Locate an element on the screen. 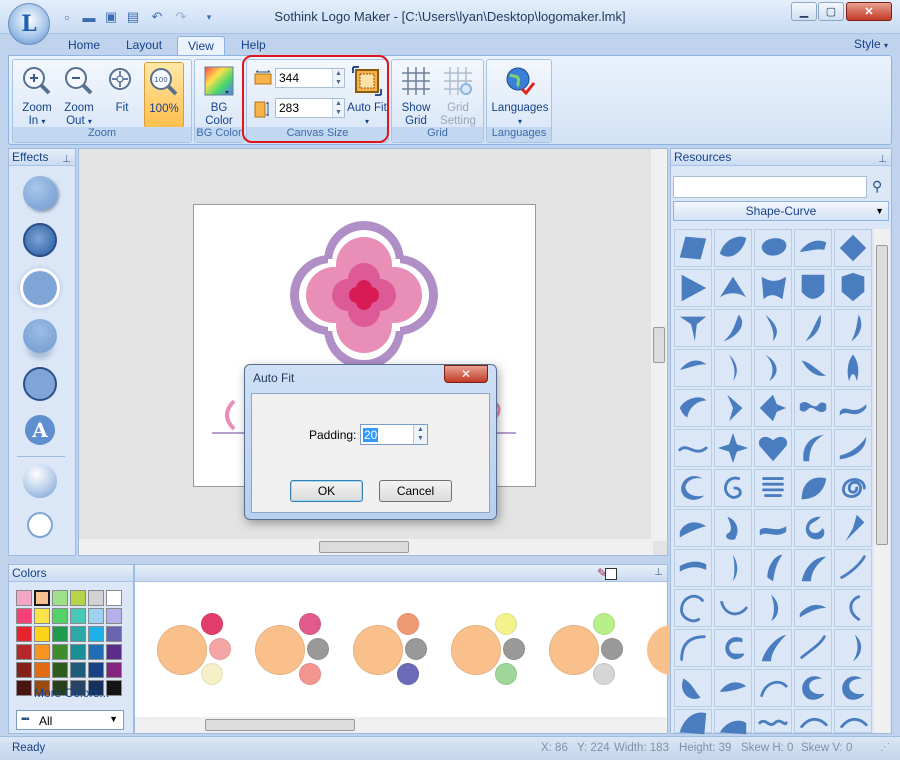 Image resolution: width=900 pixels, height=760 pixels. zoom-100-button: 100 100% is located at coordinates (164, 95).